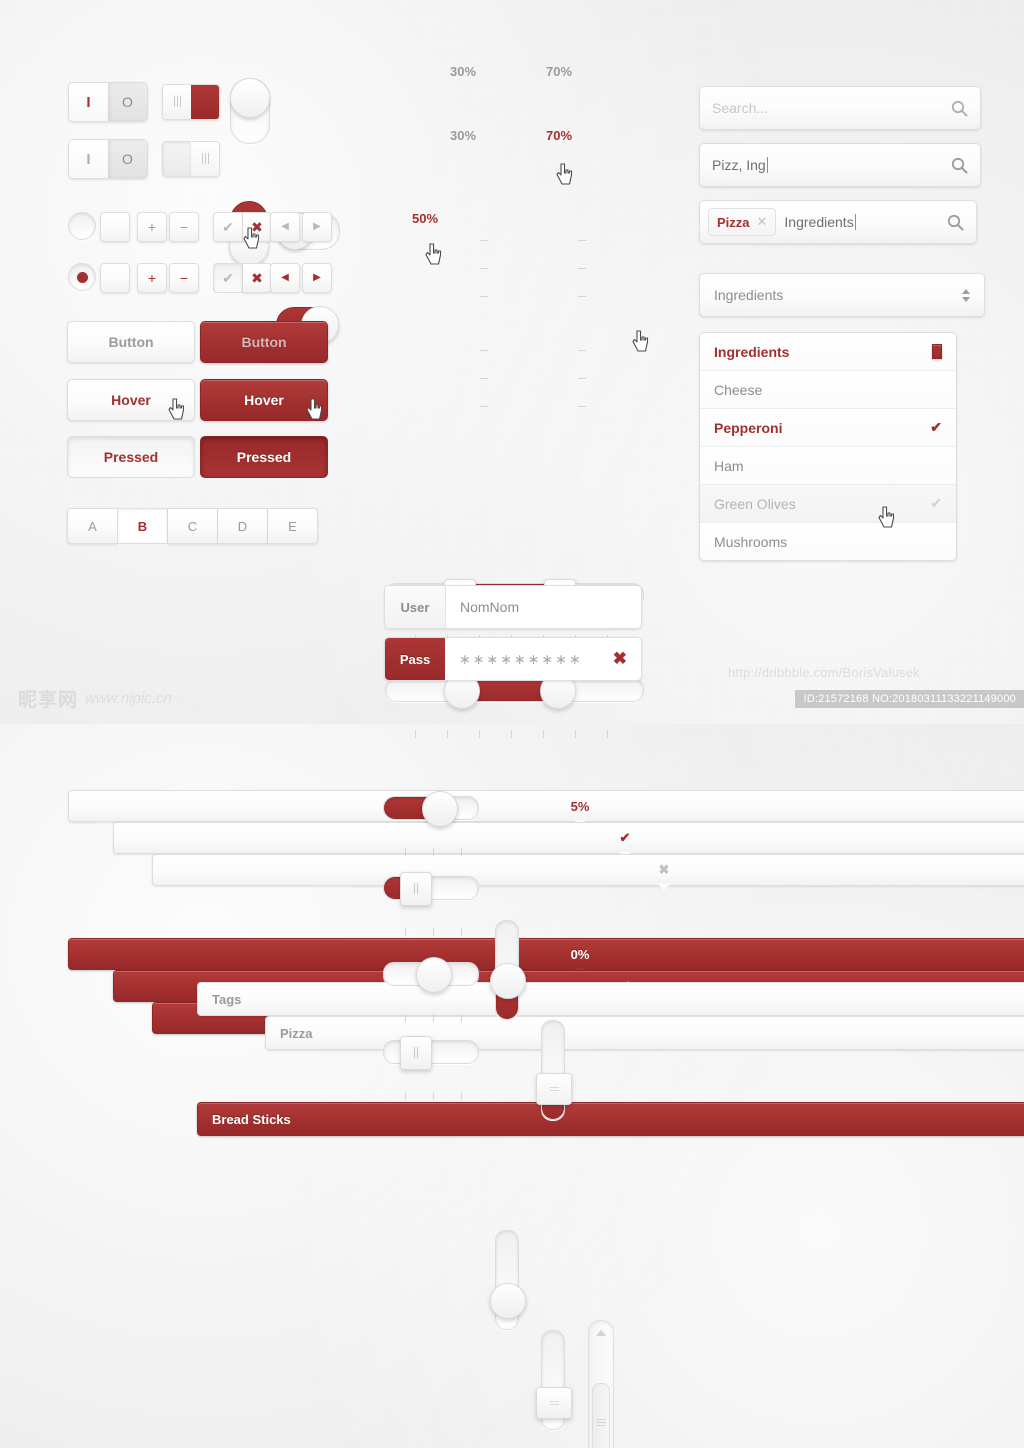 The image size is (1024, 1448). What do you see at coordinates (762, 222) in the screenshot?
I see `token-remove-icon: ✕` at bounding box center [762, 222].